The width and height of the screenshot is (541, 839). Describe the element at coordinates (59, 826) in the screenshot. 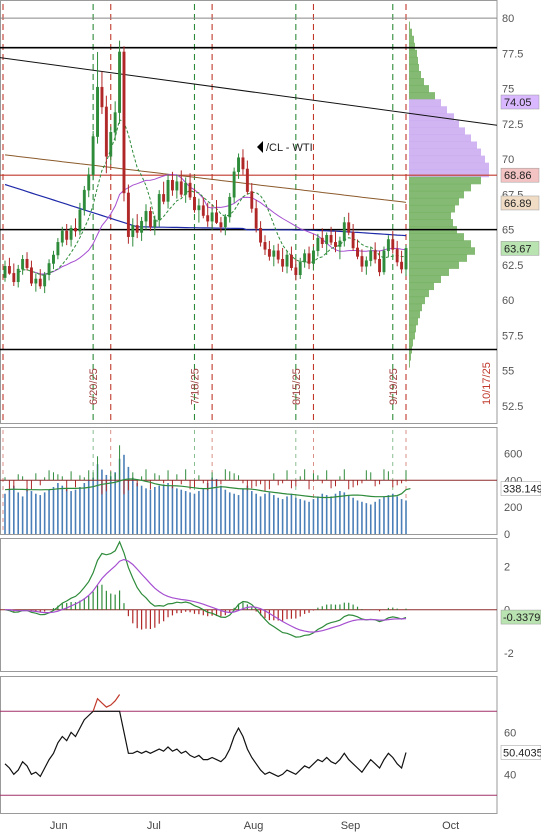

I see `month-label: Jun` at that location.